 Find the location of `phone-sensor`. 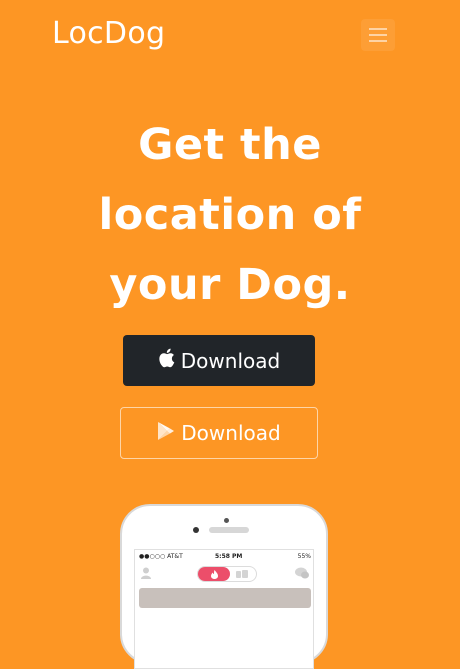

phone-sensor is located at coordinates (196, 530).